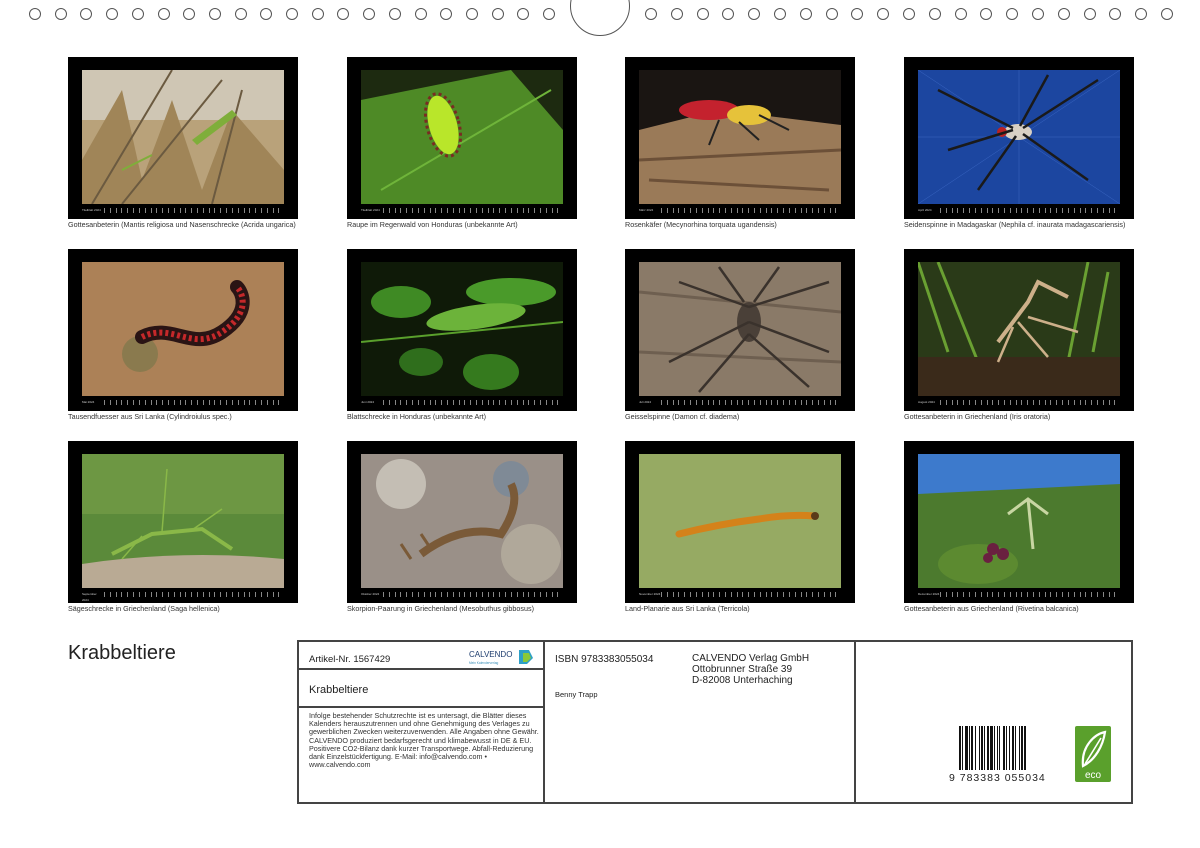 The image size is (1200, 848). Describe the element at coordinates (740, 137) in the screenshot. I see `beetle-photo` at that location.